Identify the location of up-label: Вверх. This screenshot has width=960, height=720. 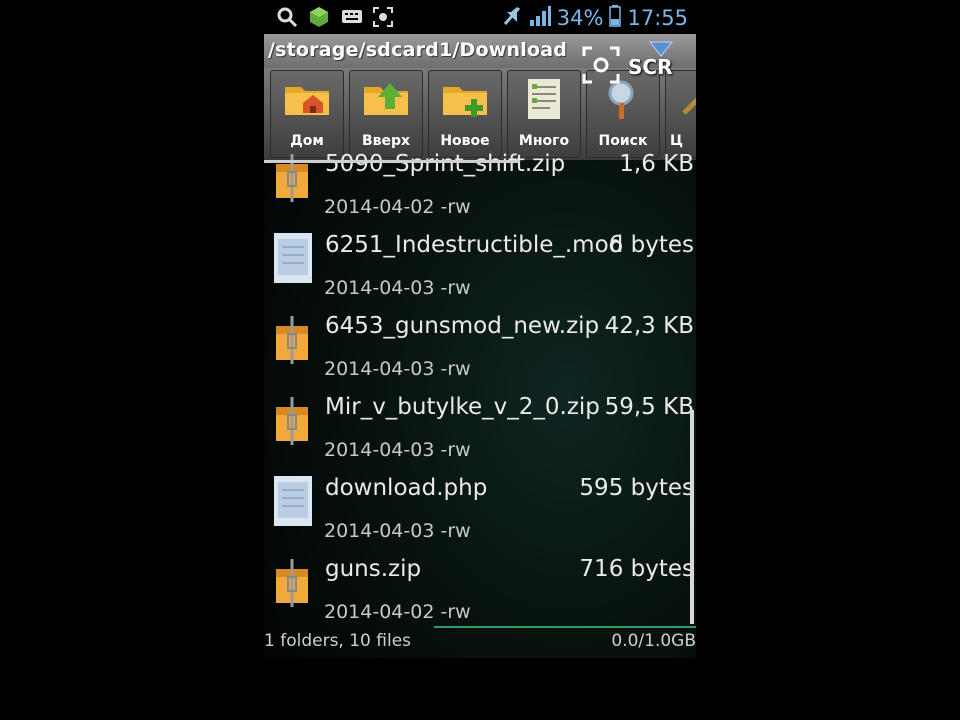
(386, 141).